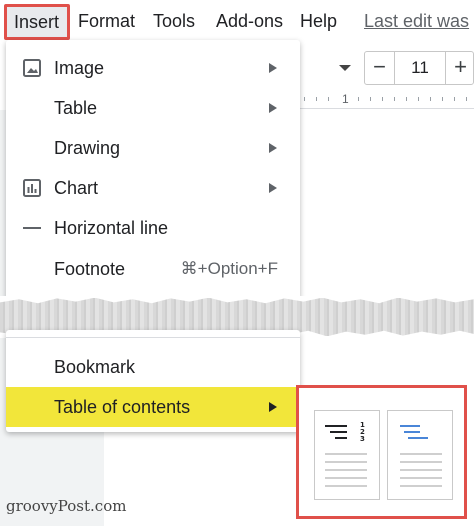  I want to click on horizontal-line-icon, so click(32, 228).